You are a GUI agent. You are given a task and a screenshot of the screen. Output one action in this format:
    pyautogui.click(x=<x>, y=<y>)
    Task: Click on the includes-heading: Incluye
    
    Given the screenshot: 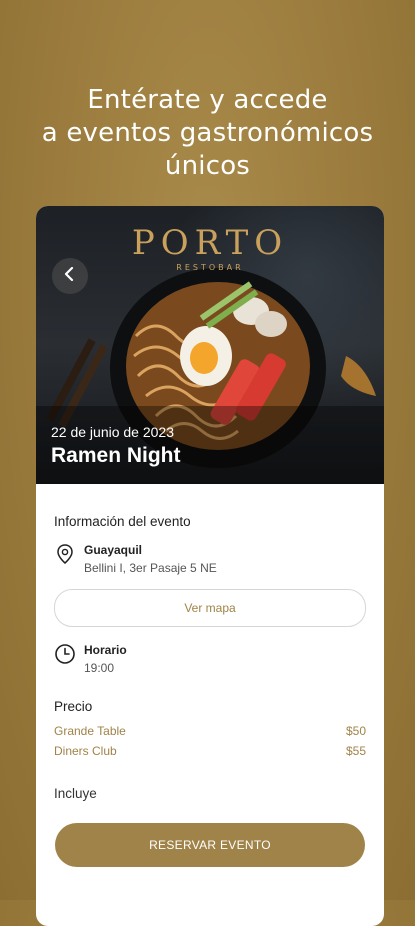 What is the action you would take?
    pyautogui.click(x=75, y=793)
    